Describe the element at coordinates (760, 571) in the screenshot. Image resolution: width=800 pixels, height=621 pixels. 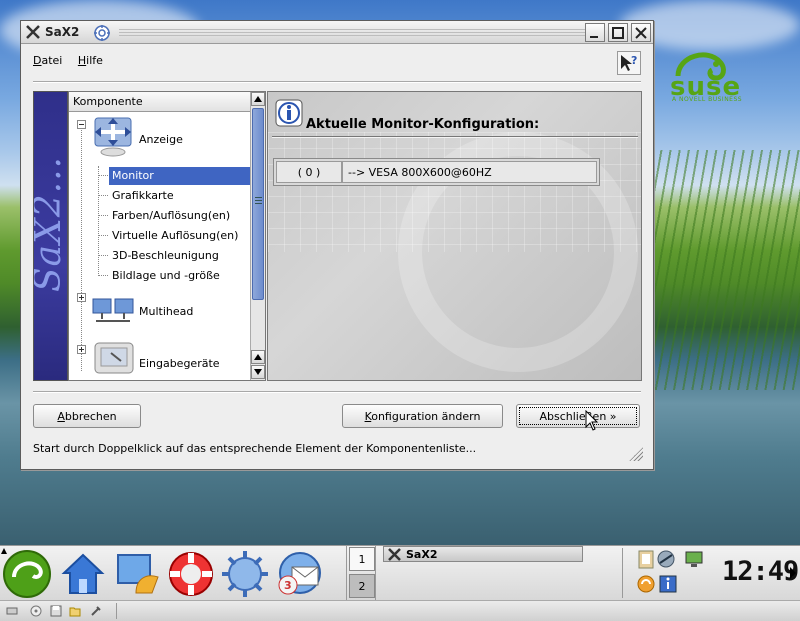
I see `clock: 12:49` at that location.